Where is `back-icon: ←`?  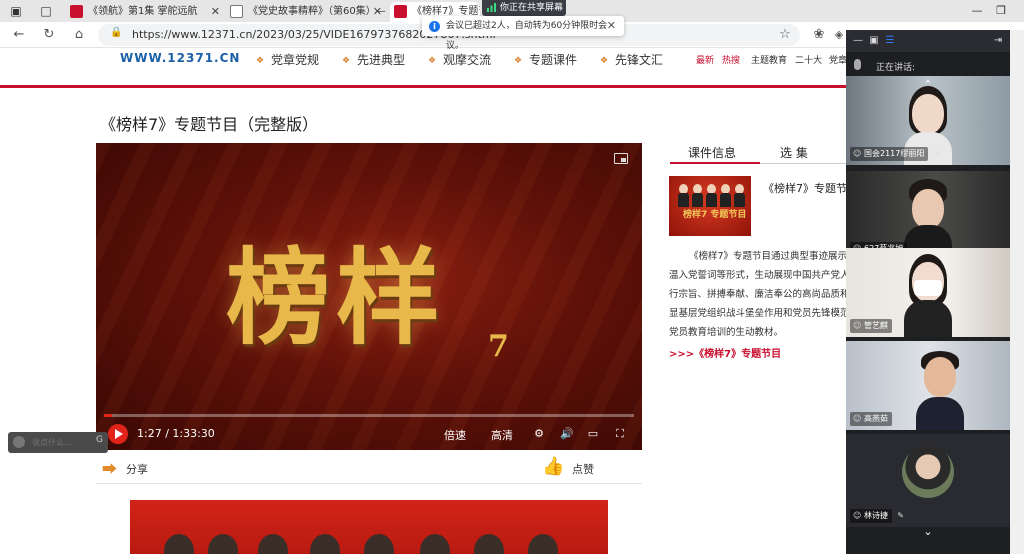 back-icon: ← is located at coordinates (19, 35).